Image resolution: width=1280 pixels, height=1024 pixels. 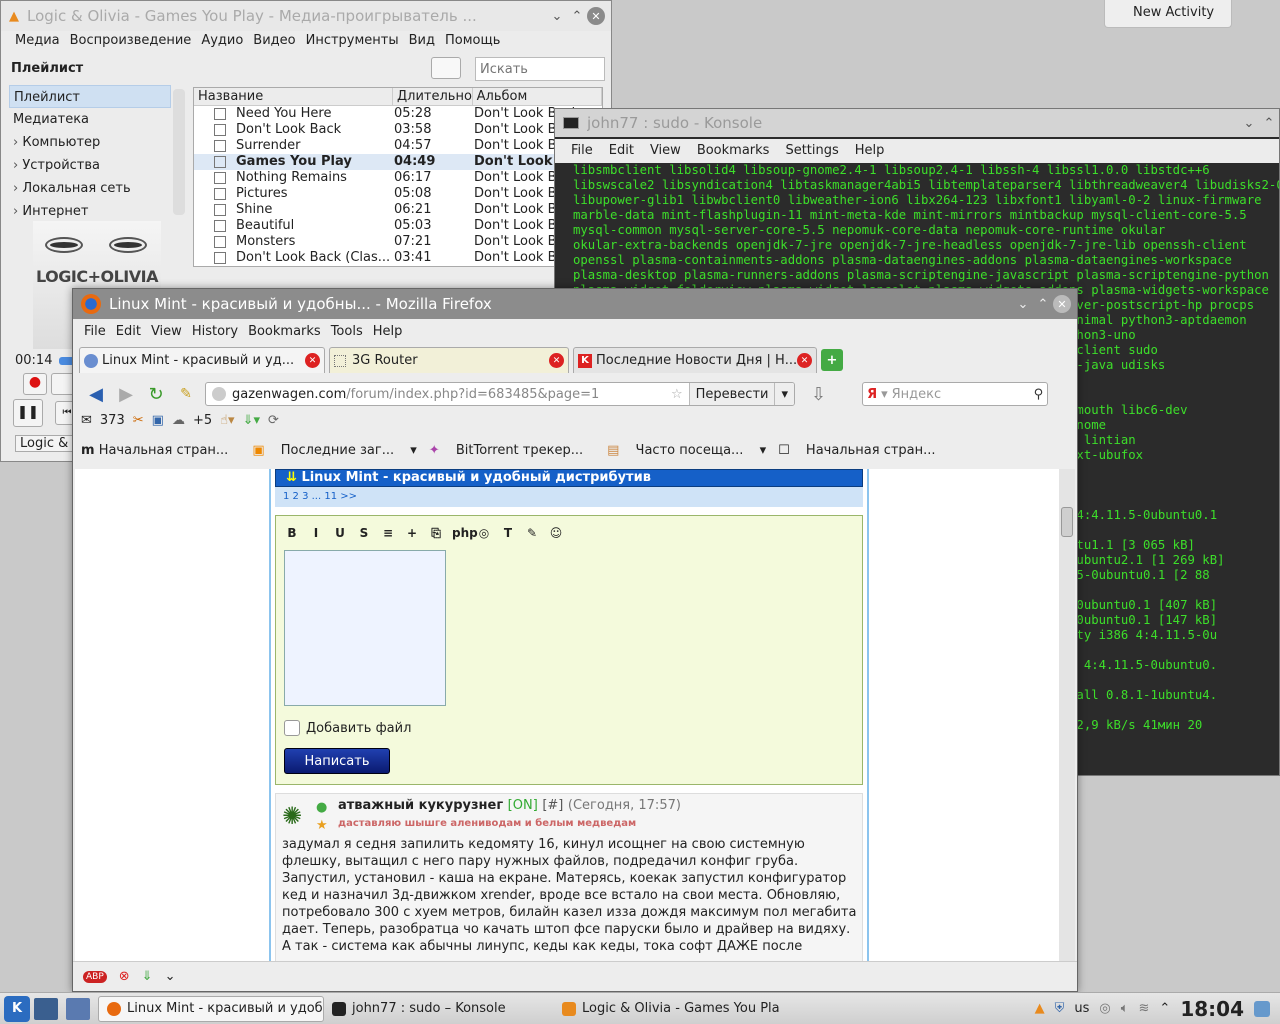 I want to click on editor-tool-button: B, so click(x=292, y=533).